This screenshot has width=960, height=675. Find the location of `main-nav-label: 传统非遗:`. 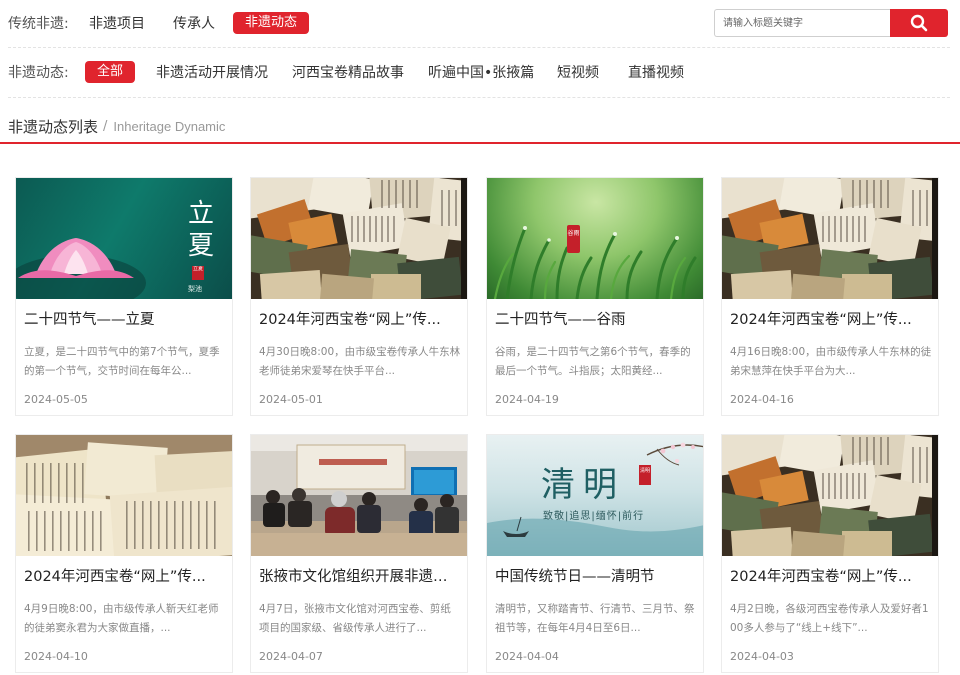

main-nav-label: 传统非遗: is located at coordinates (38, 24).